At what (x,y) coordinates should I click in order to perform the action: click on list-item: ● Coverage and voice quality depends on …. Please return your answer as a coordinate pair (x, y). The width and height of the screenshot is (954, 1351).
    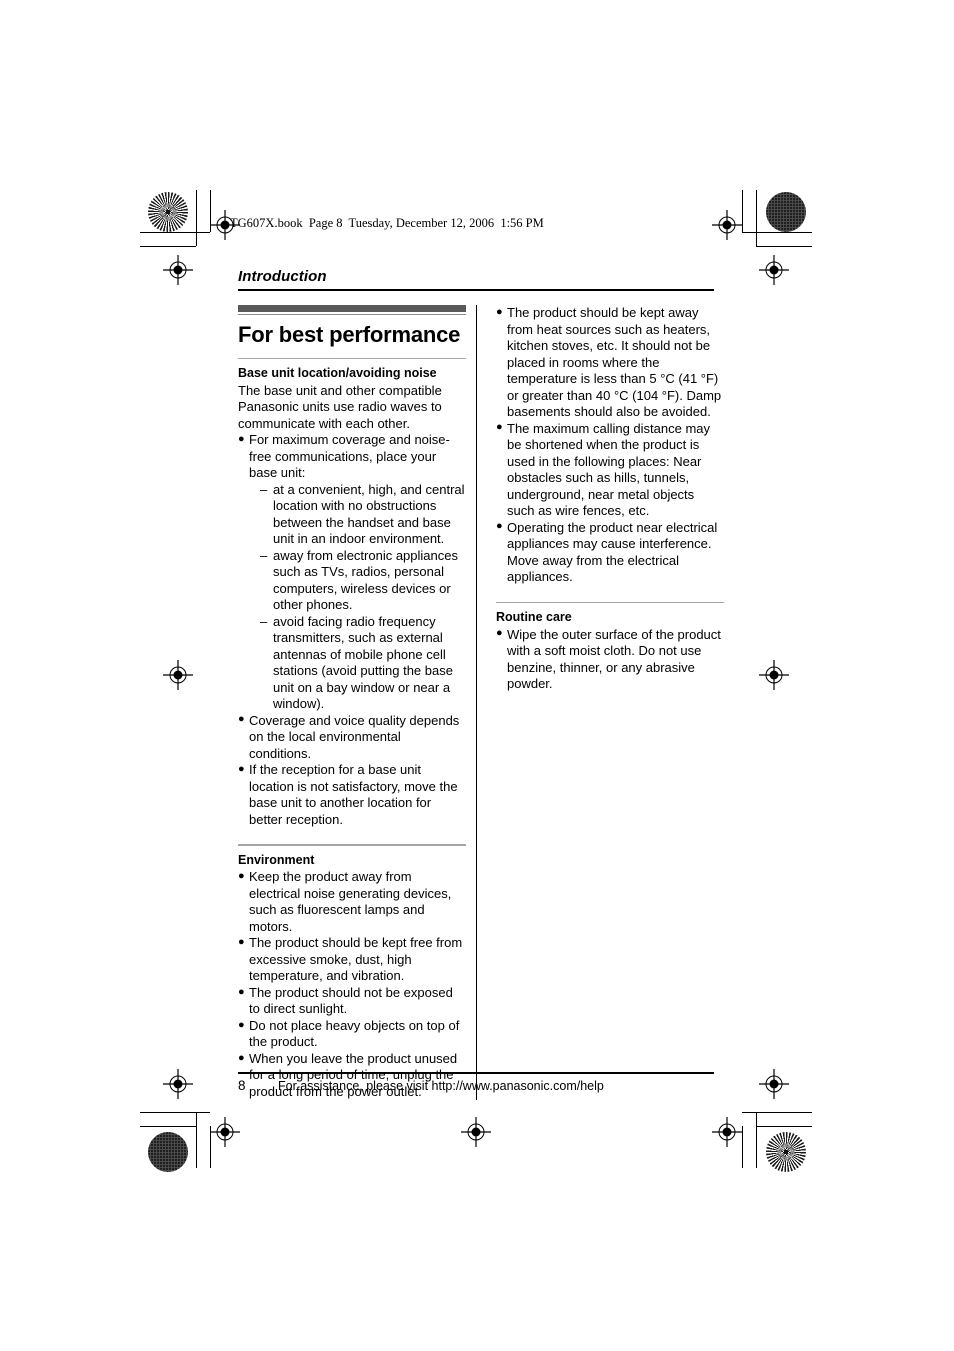
    Looking at the image, I should click on (352, 738).